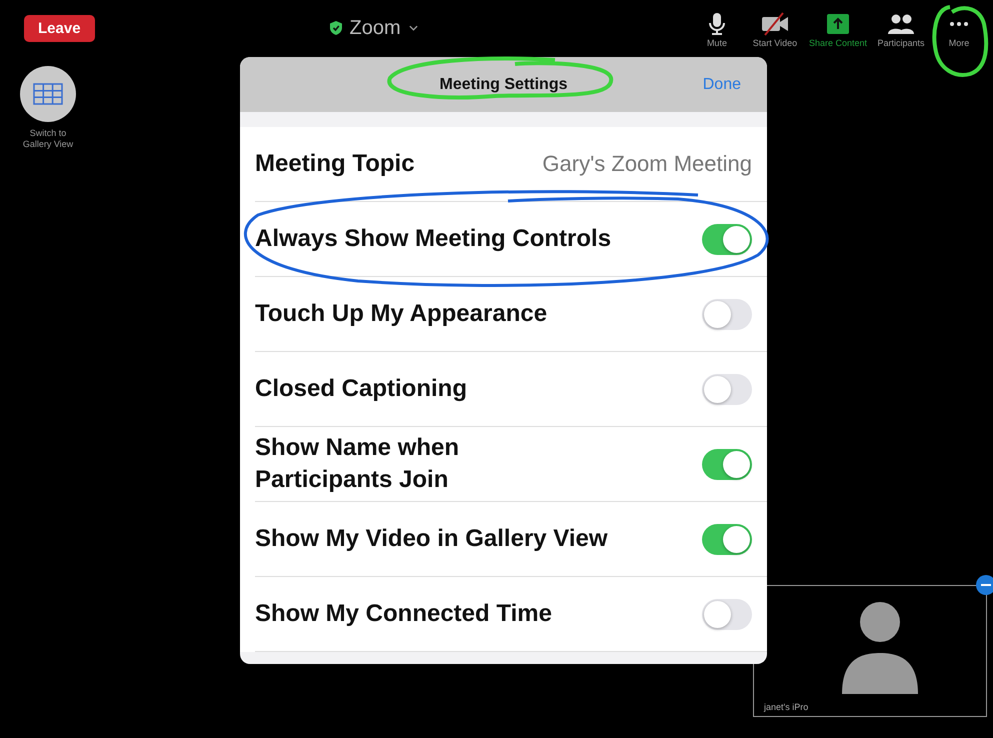 Image resolution: width=993 pixels, height=738 pixels. I want to click on setting-label: Show Name when Participants Join, so click(357, 464).